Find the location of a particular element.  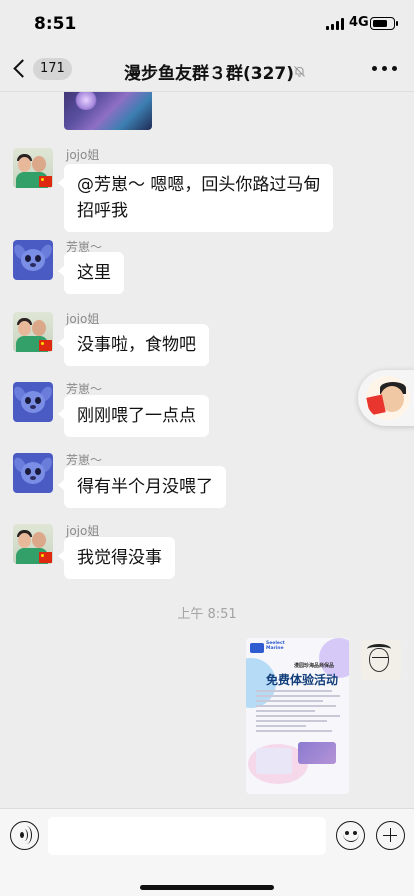

emoji-icon is located at coordinates (350, 835).